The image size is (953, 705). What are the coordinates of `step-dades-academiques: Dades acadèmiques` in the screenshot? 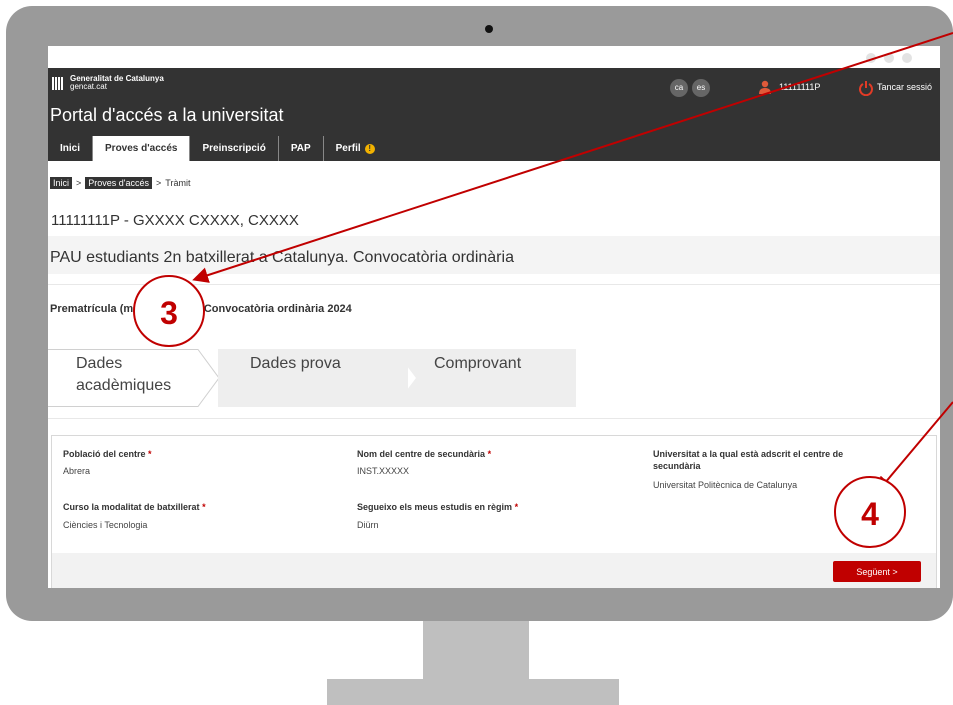 It's located at (133, 378).